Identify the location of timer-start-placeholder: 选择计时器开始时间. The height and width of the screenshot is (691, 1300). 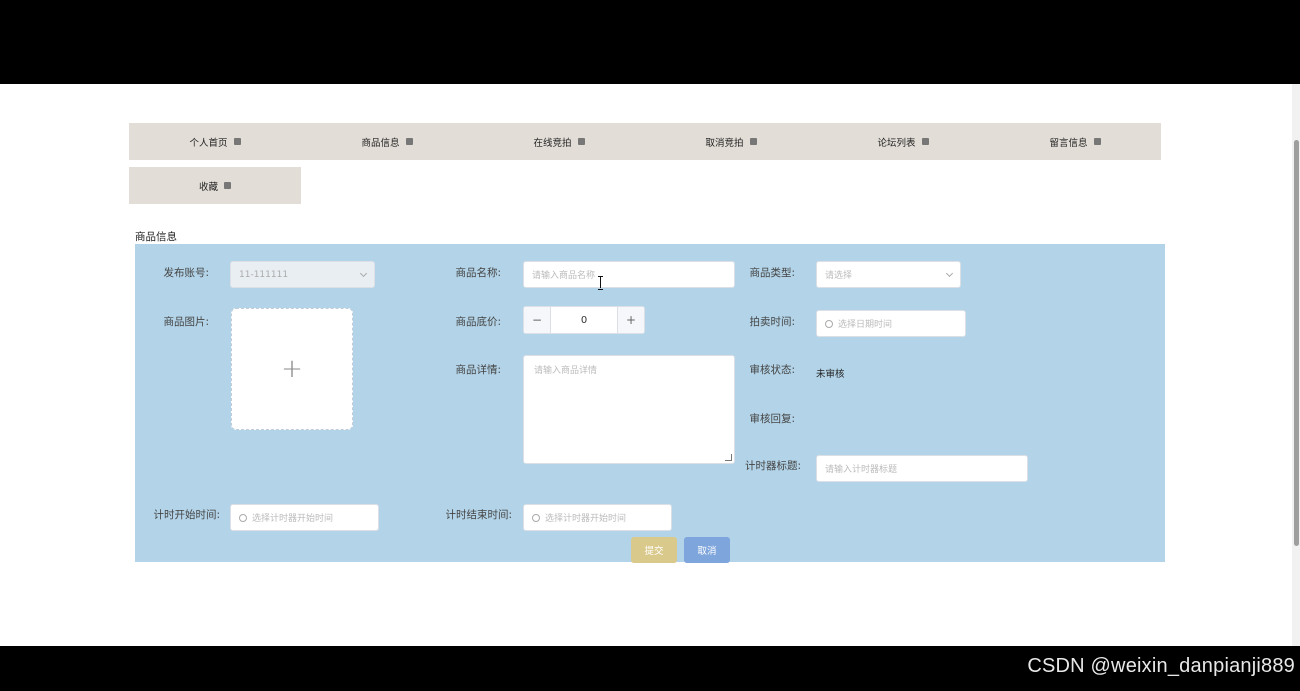
(293, 519).